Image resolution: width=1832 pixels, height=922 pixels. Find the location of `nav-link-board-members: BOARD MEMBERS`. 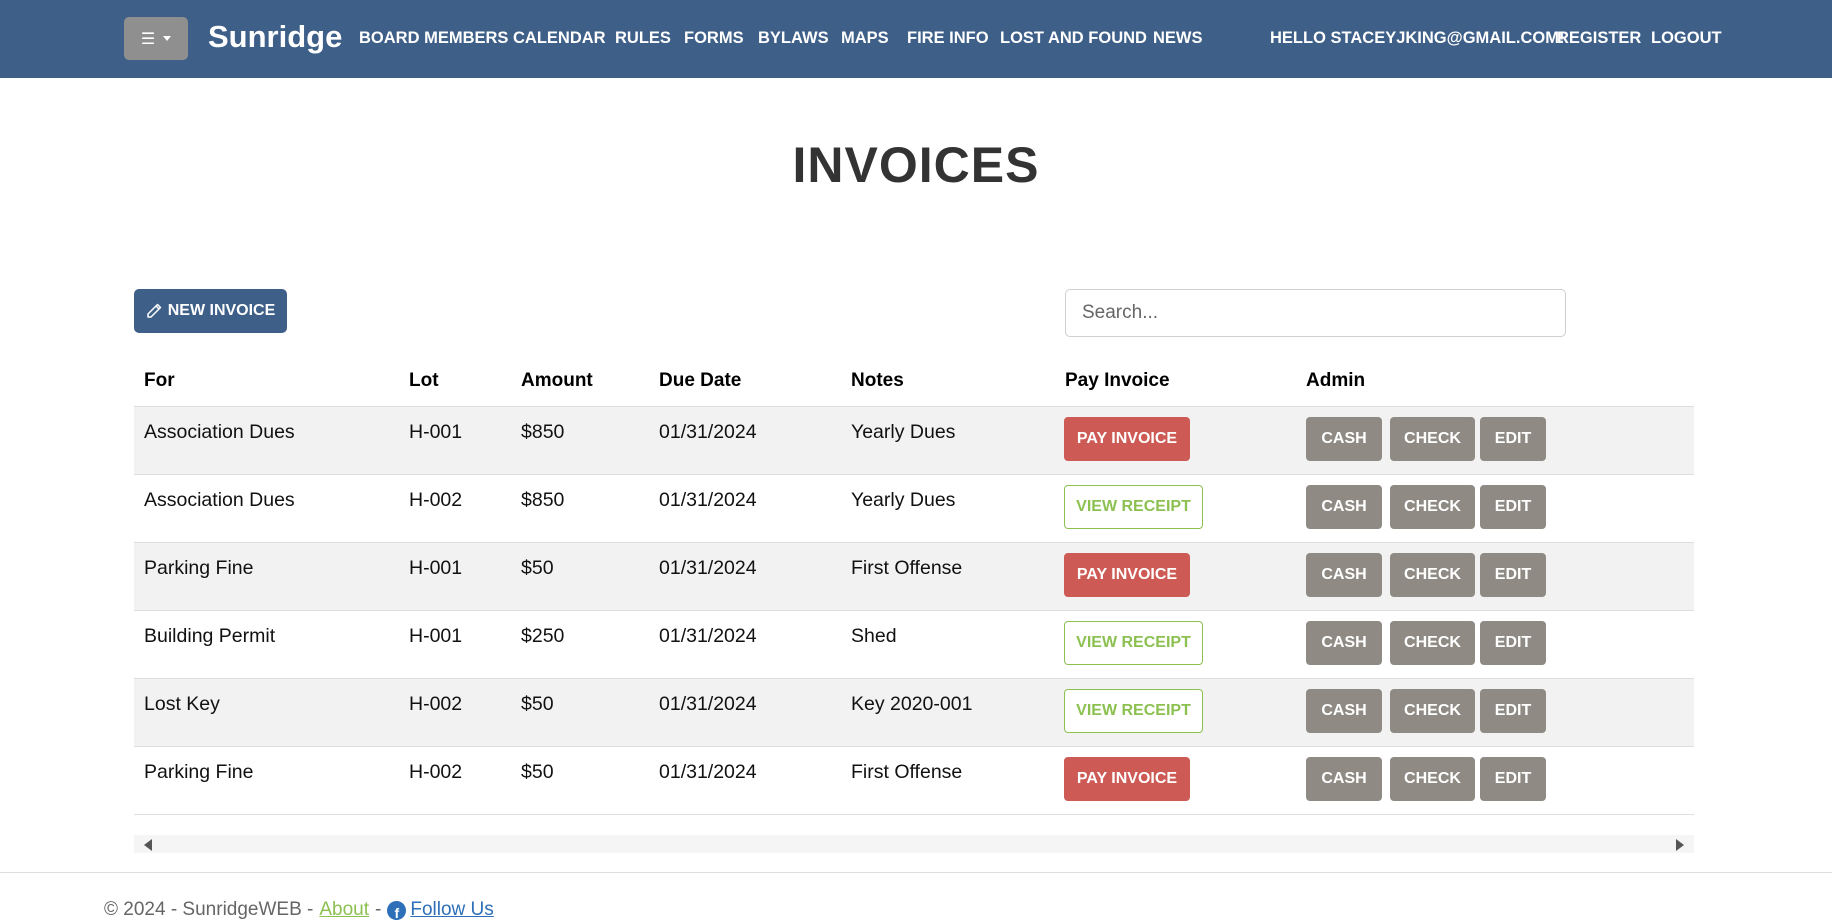

nav-link-board-members: BOARD MEMBERS is located at coordinates (433, 38).